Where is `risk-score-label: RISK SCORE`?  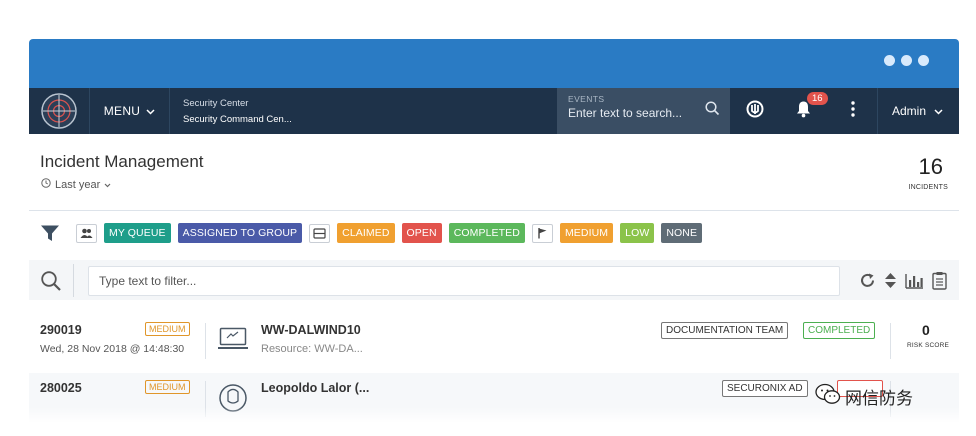 risk-score-label: RISK SCORE is located at coordinates (928, 345).